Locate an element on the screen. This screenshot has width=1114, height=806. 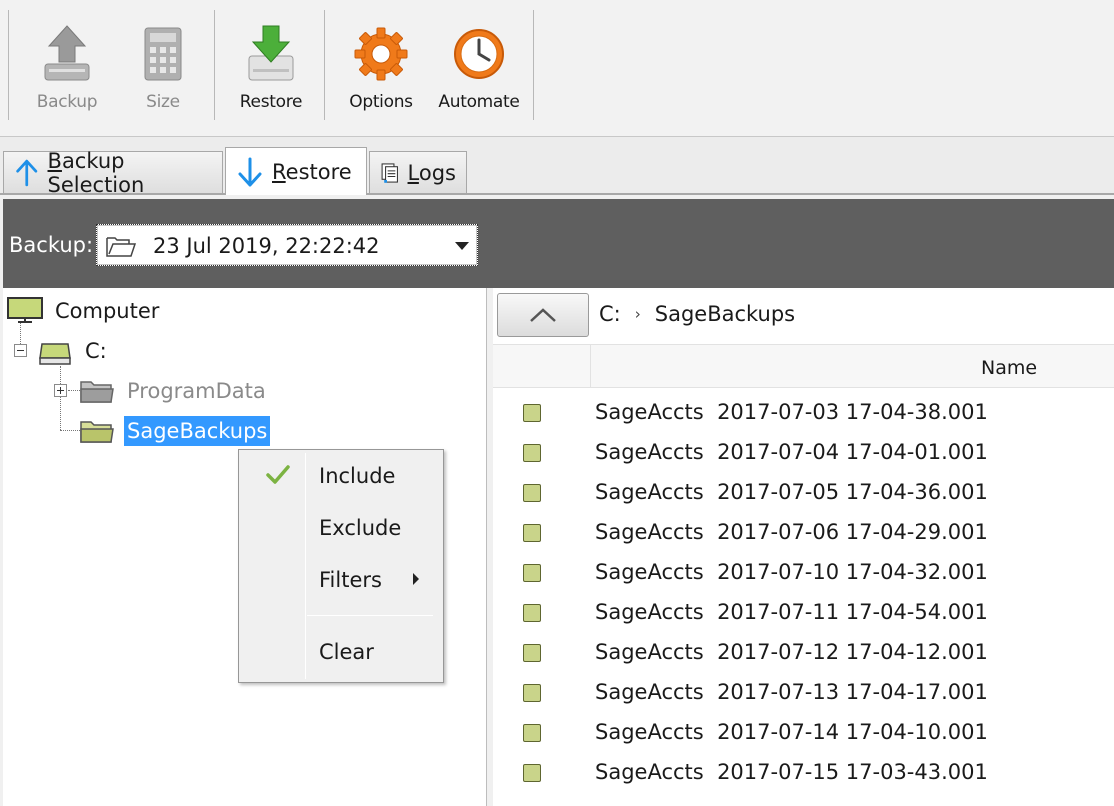
backup-bar: Backup: 23 Jul 2019, 22:22:42 is located at coordinates (558, 243).